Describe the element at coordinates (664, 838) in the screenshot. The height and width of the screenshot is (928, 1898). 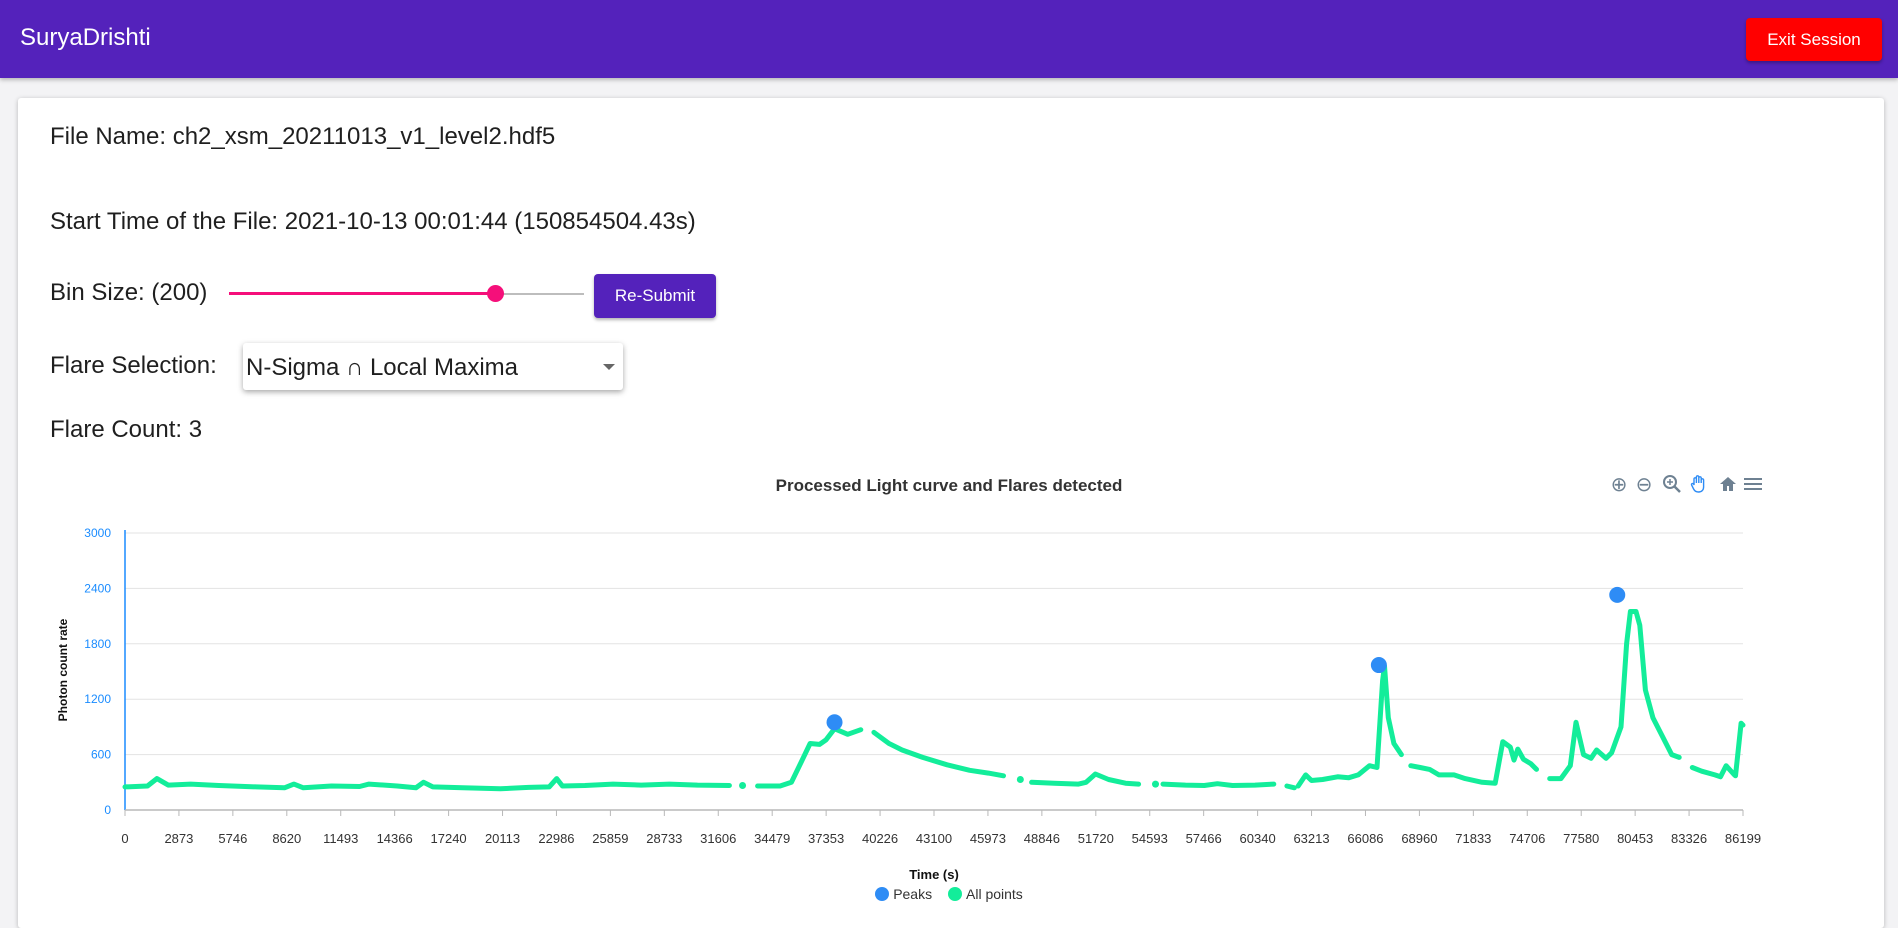
I see `x-tick-label: 28733` at that location.